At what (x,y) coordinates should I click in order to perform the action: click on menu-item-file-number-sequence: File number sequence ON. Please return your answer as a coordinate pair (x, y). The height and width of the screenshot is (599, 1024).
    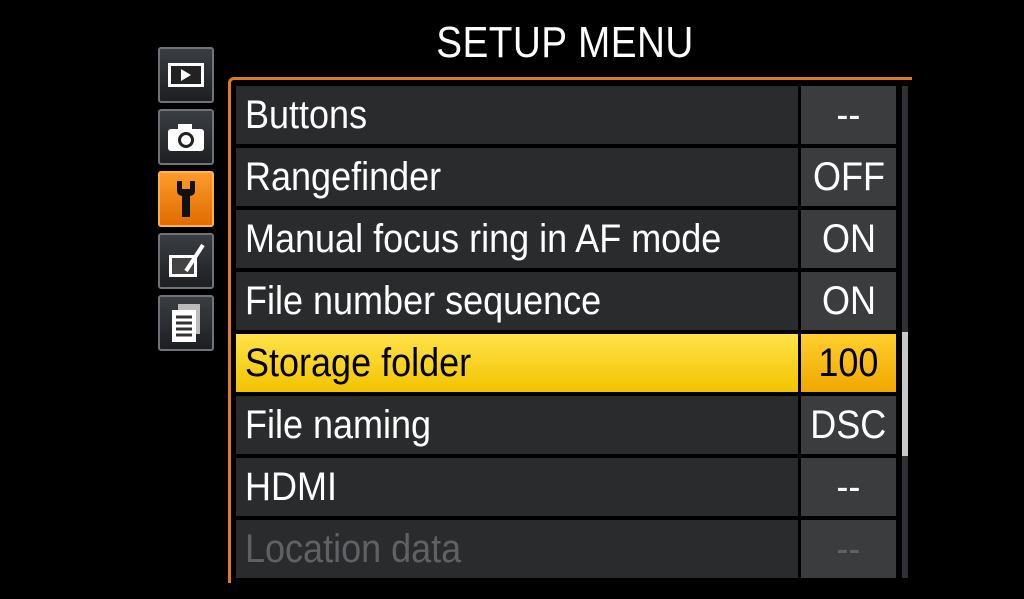
    Looking at the image, I should click on (566, 301).